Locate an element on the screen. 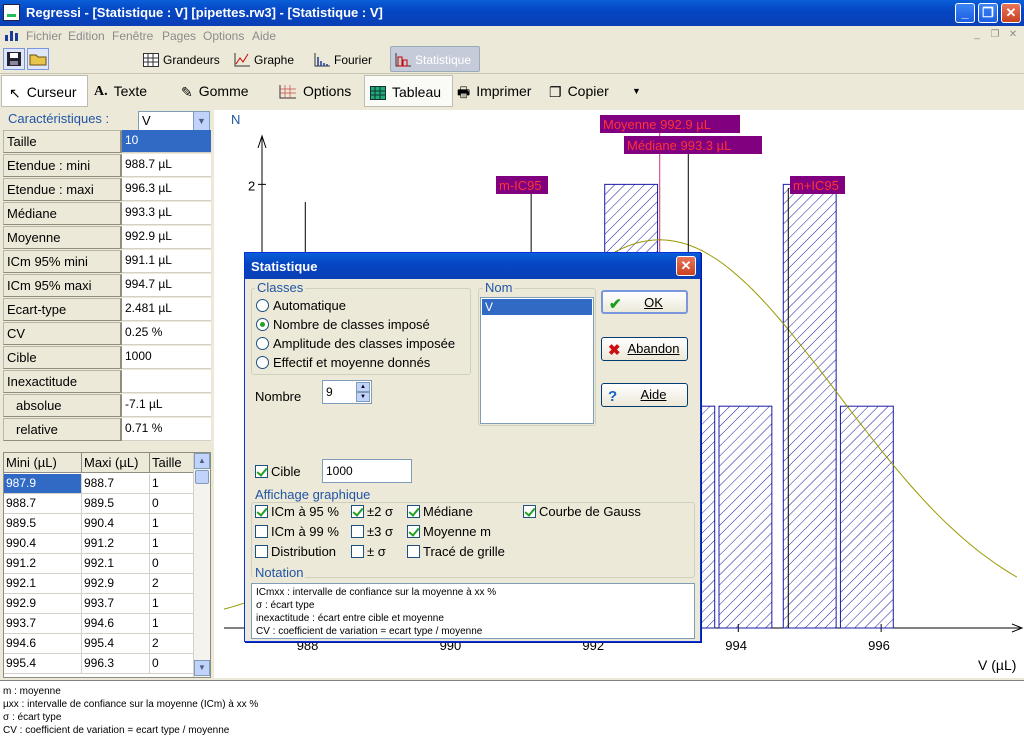 The height and width of the screenshot is (740, 1024). stat-row: Etendue : mini 988.7 µL is located at coordinates (107, 166).